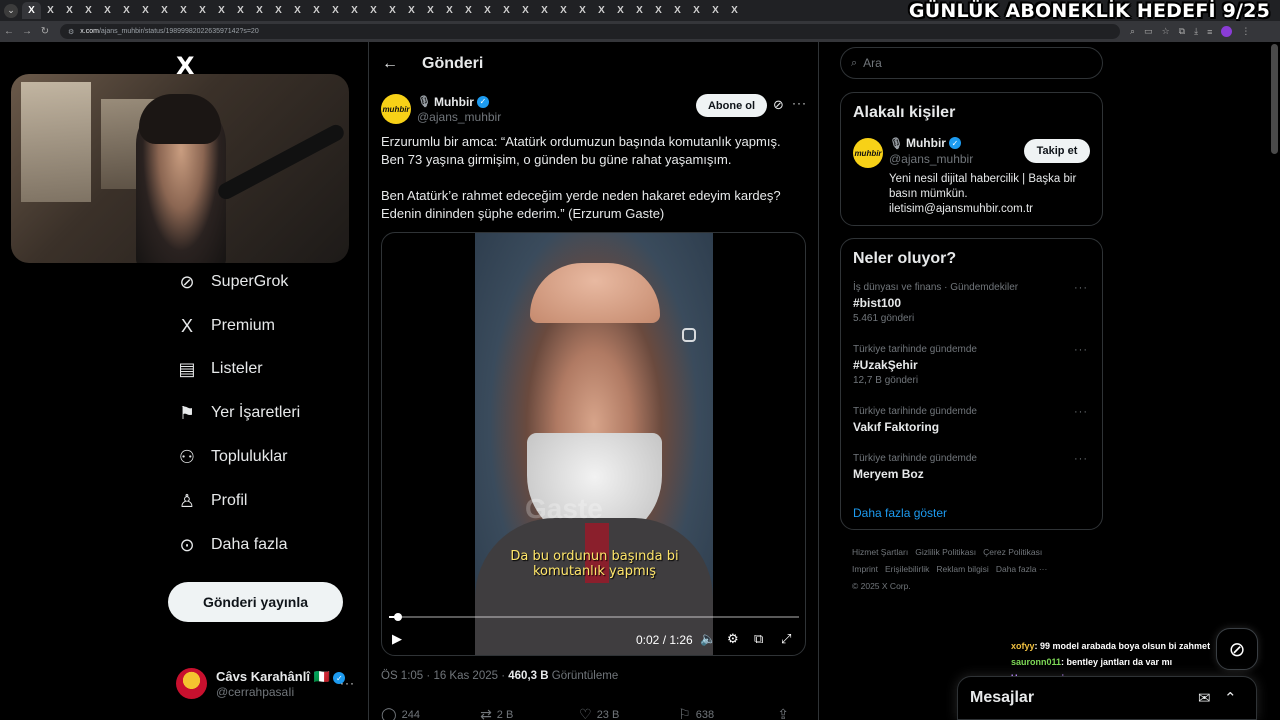 This screenshot has width=1280, height=720. Describe the element at coordinates (27, 31) in the screenshot. I see `forward-arrow-icon: →` at that location.